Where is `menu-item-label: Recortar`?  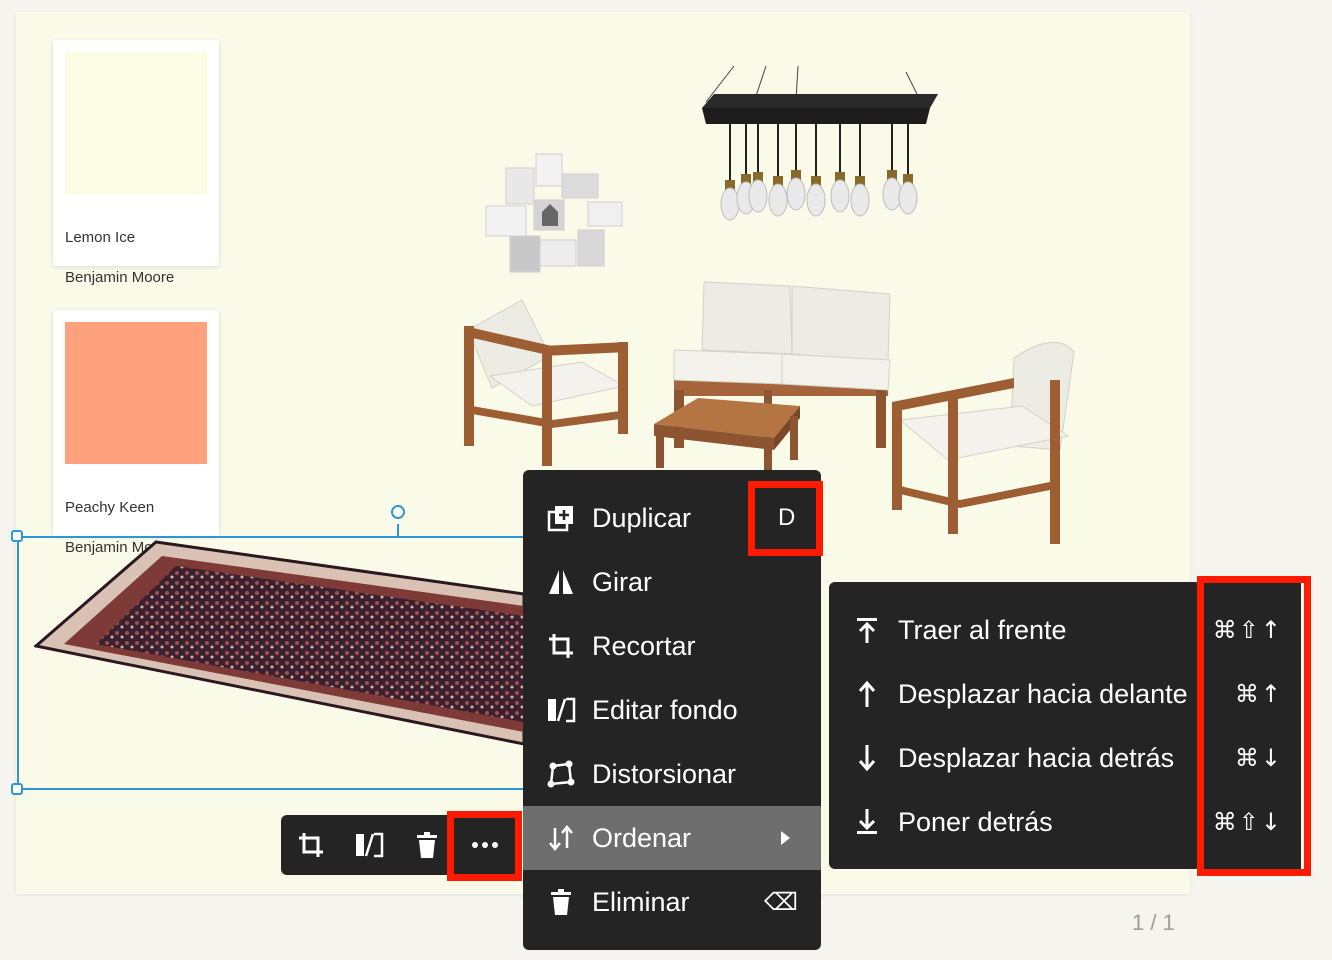 menu-item-label: Recortar is located at coordinates (644, 645).